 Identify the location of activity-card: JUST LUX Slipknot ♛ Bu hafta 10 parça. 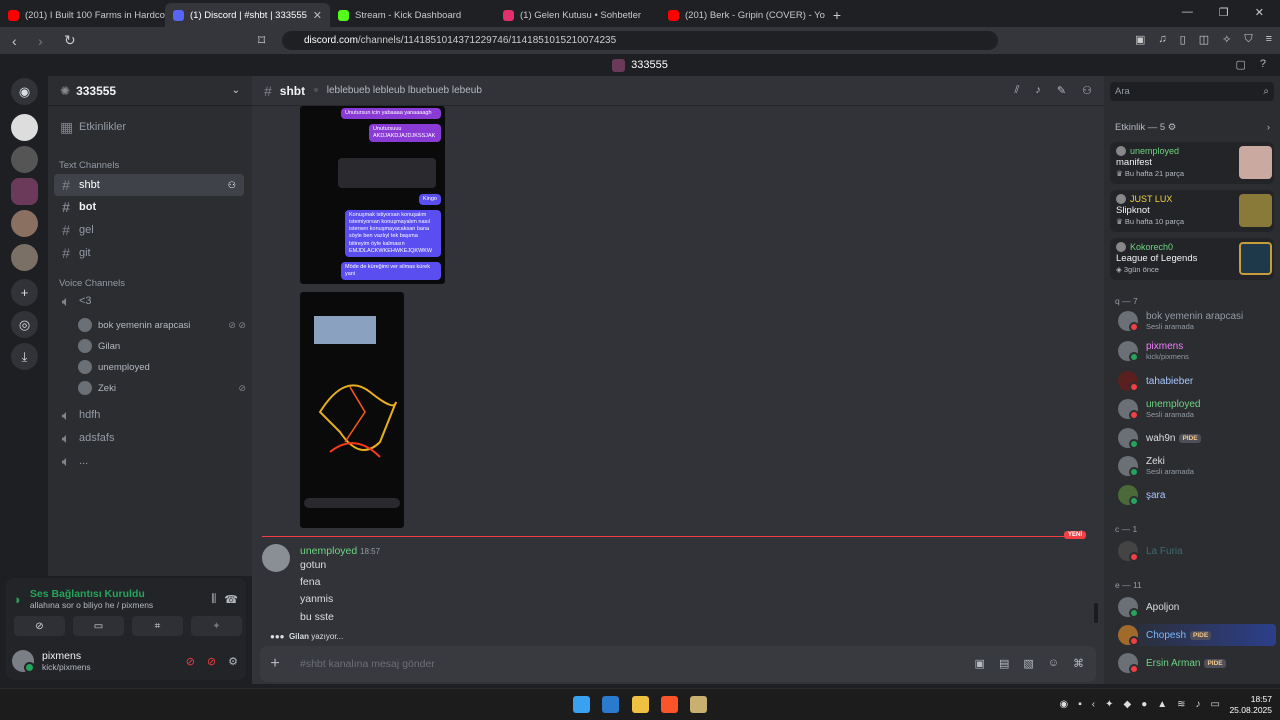
(1192, 211).